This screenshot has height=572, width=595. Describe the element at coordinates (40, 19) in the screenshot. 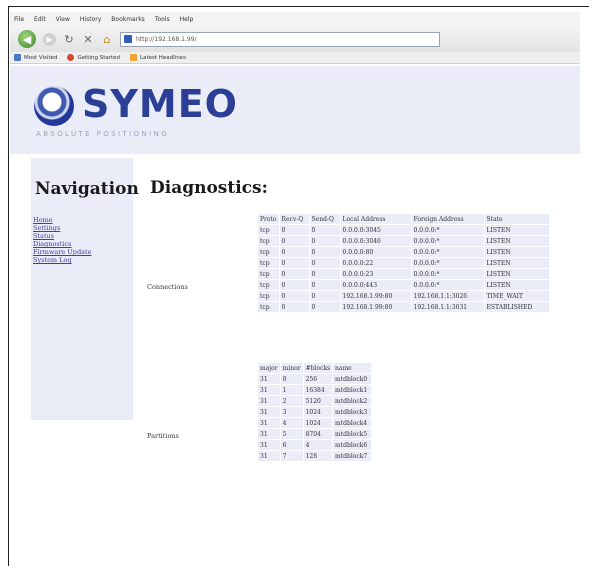

I see `menu-edit: Edit` at that location.